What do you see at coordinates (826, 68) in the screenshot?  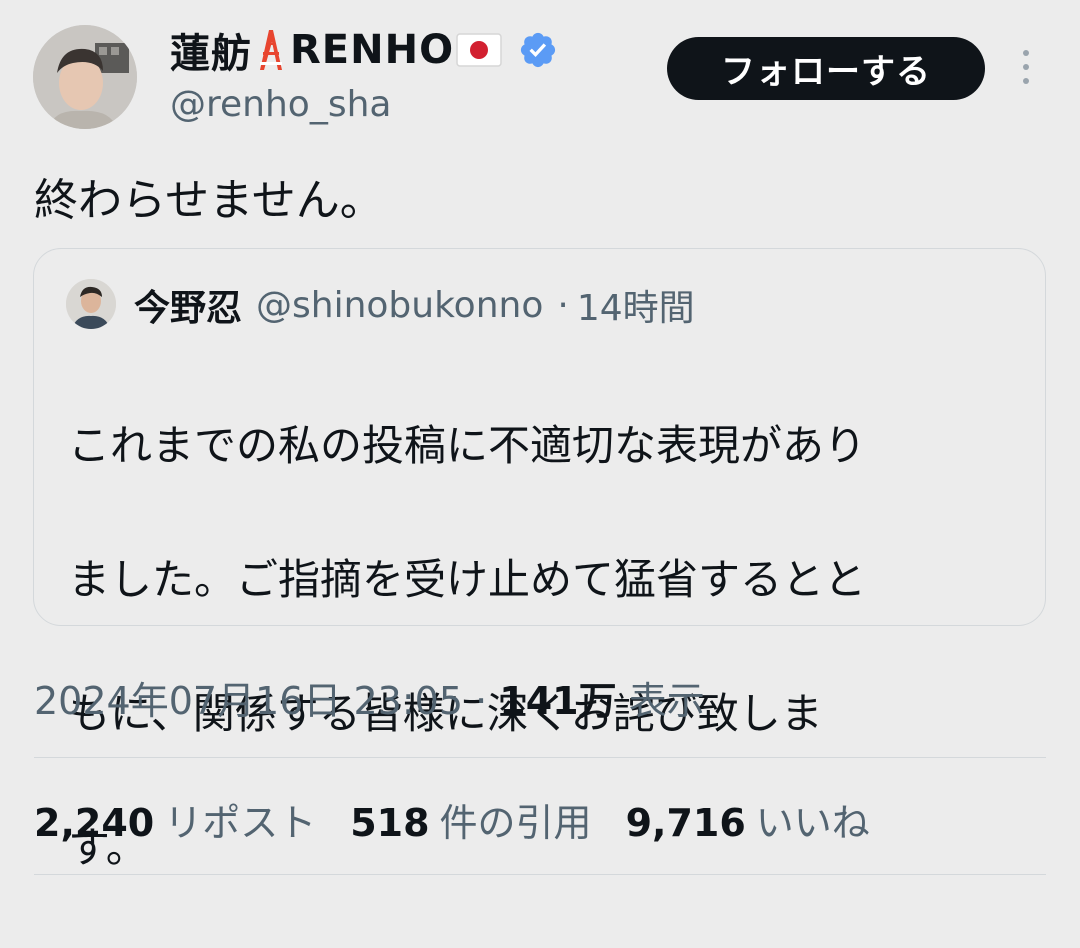 I see `follow-button: フォローする` at bounding box center [826, 68].